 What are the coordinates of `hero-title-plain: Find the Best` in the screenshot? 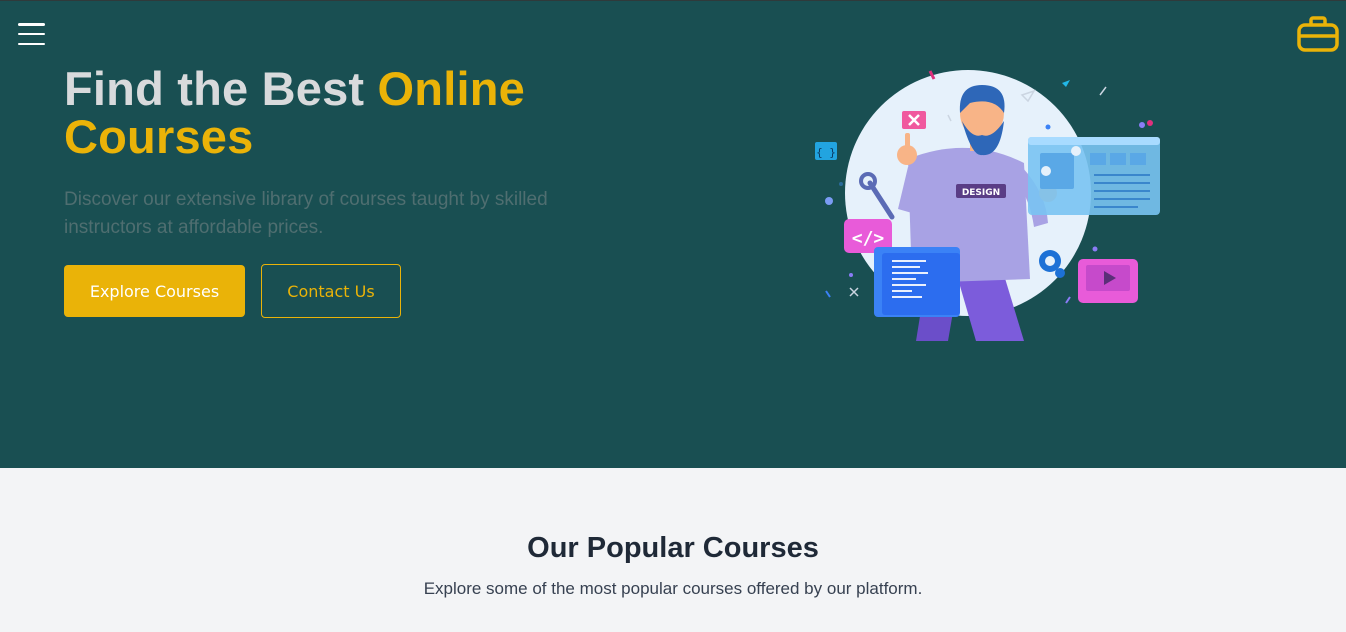 It's located at (221, 88).